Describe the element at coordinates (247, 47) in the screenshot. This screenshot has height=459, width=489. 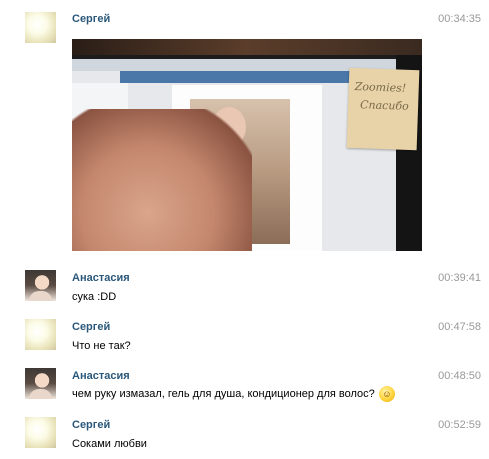
I see `photo-background` at that location.